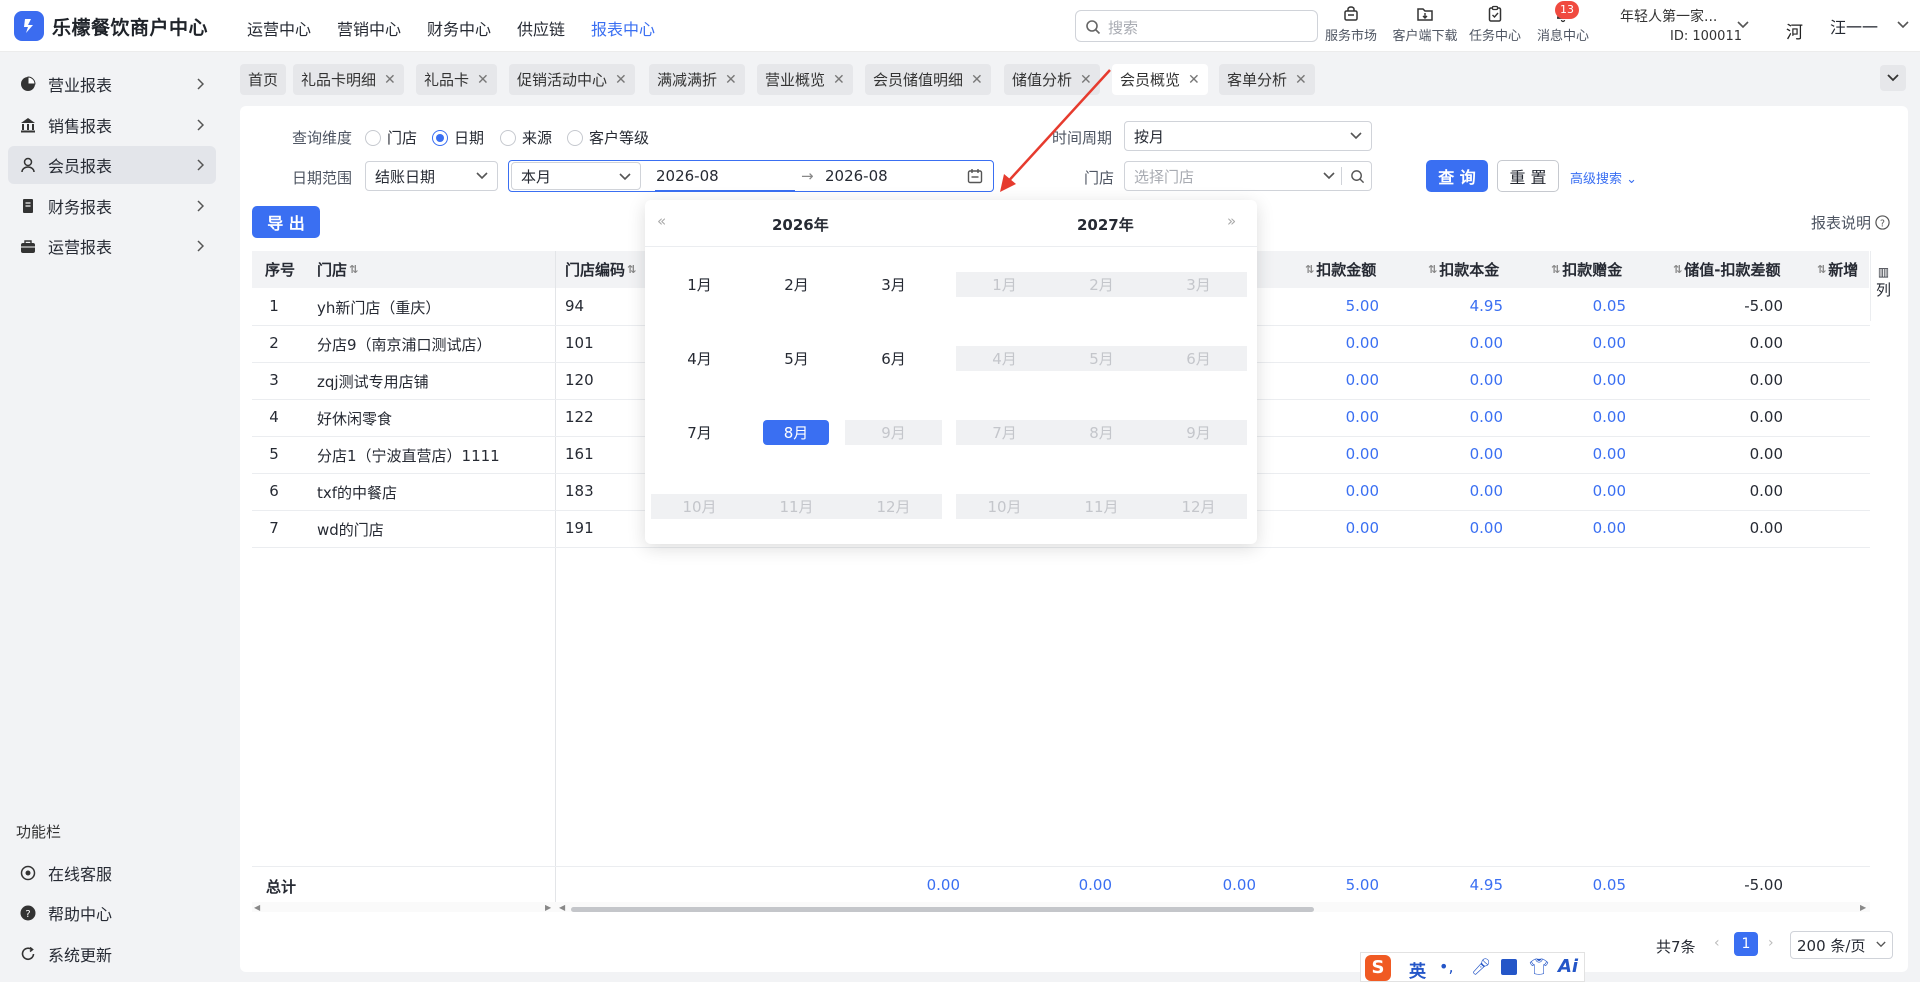 Image resolution: width=1920 pixels, height=982 pixels. I want to click on col-header-stored-diff: ⇅ 储值-扣款差额, so click(1726, 269).